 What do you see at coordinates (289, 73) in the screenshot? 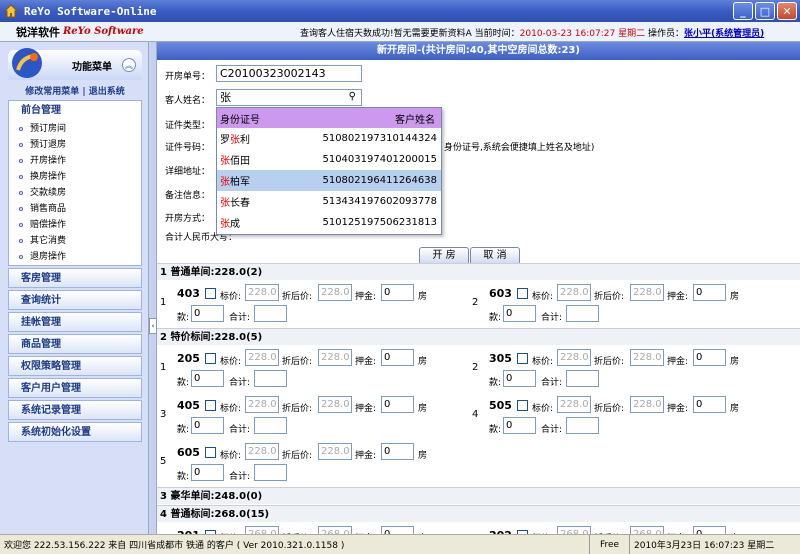
I see `order-number-field: C20100323002143` at bounding box center [289, 73].